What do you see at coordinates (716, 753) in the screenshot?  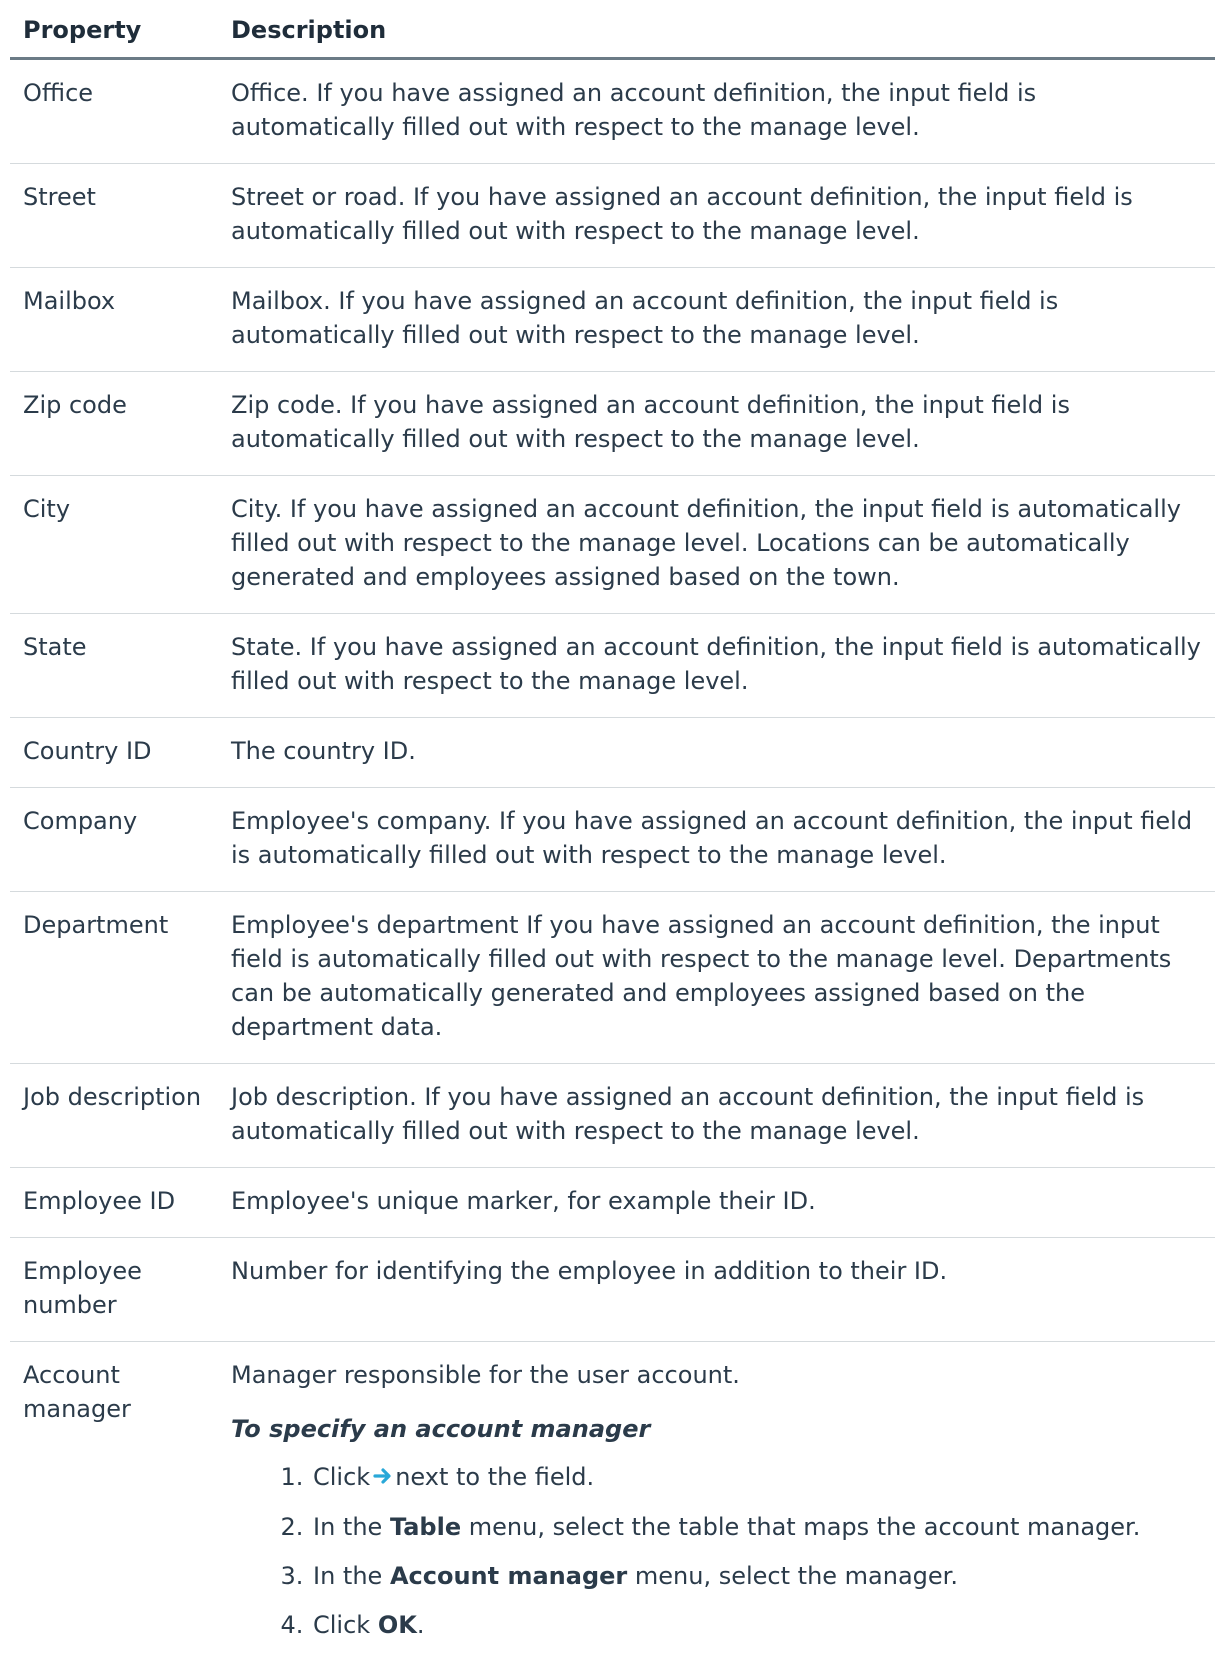 I see `description-cell: The country ID.` at bounding box center [716, 753].